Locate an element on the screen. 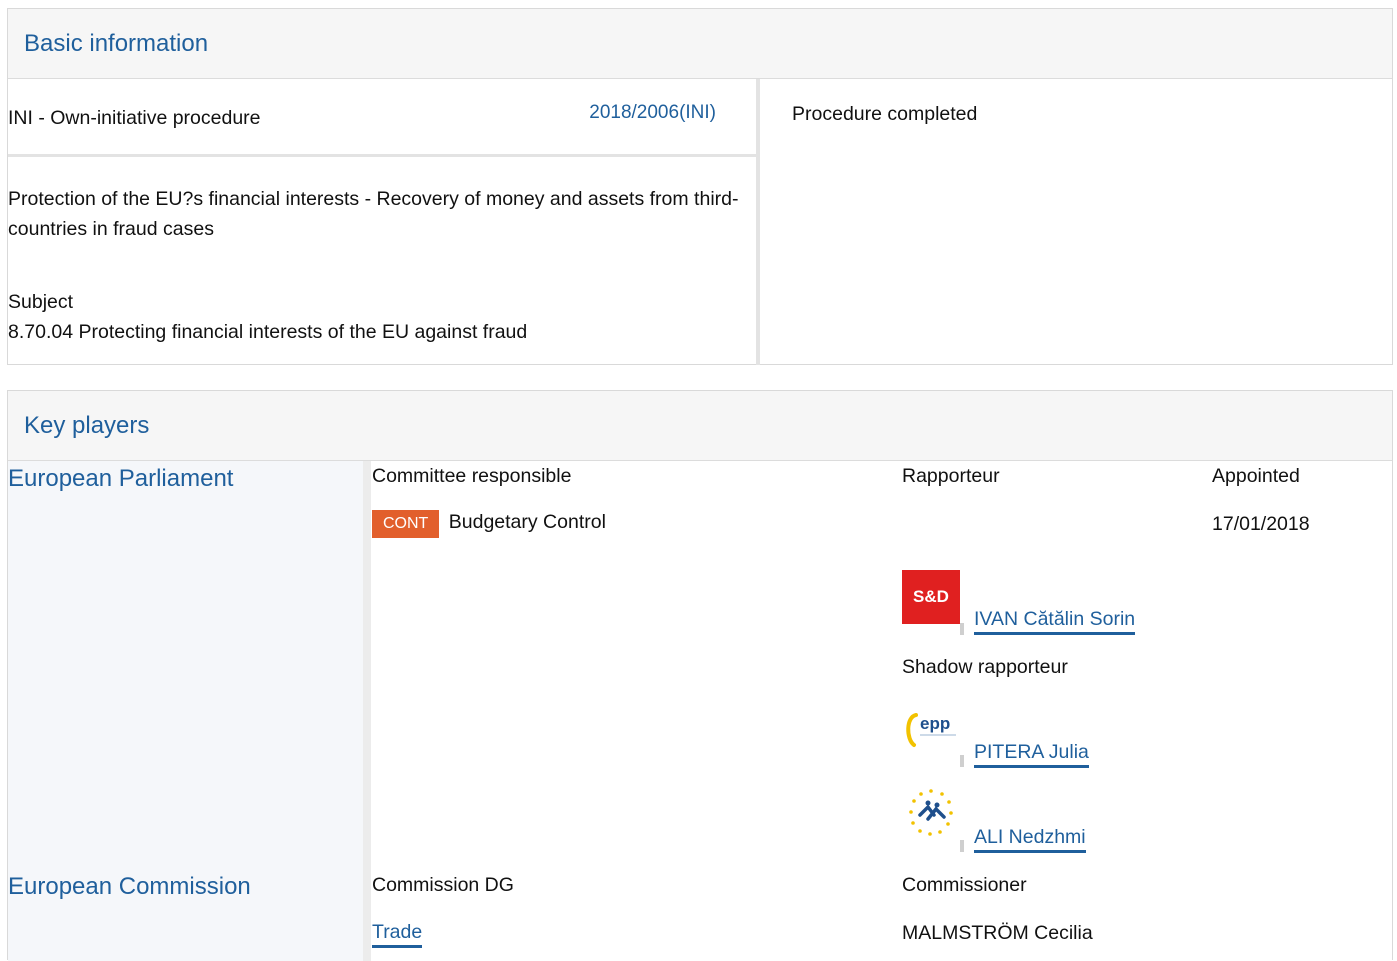 This screenshot has width=1397, height=961. shadow-rapporteur-label: Shadow rapporteur is located at coordinates (985, 667).